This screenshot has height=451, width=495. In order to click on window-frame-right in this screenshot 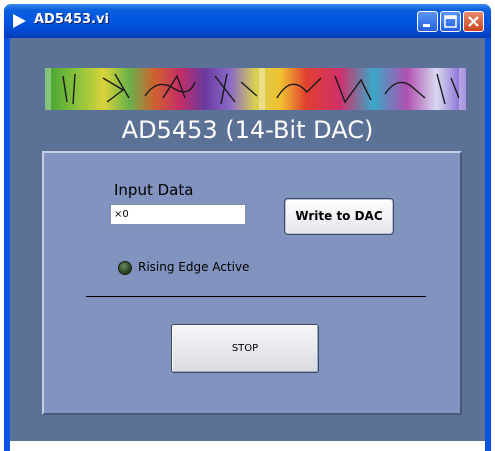, I will do `click(488, 244)`.